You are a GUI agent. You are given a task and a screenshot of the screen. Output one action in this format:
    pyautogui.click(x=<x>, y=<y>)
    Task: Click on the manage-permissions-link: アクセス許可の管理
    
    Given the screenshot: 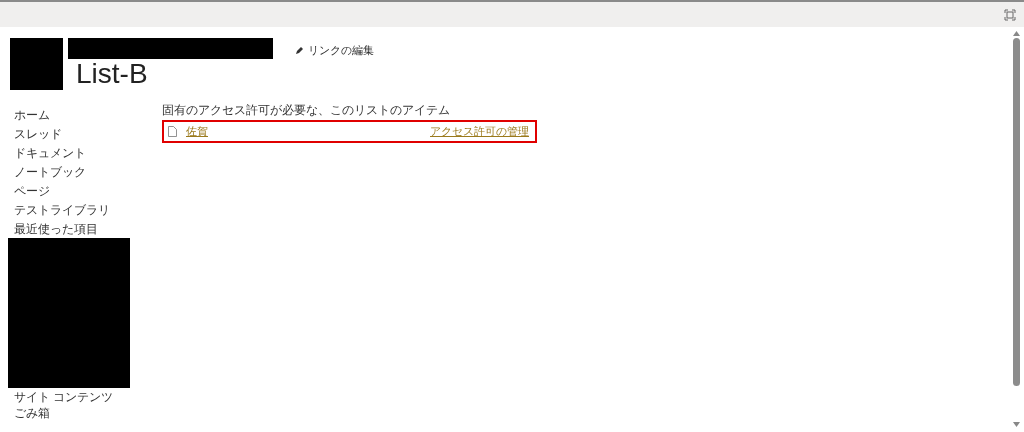 What is the action you would take?
    pyautogui.click(x=479, y=131)
    